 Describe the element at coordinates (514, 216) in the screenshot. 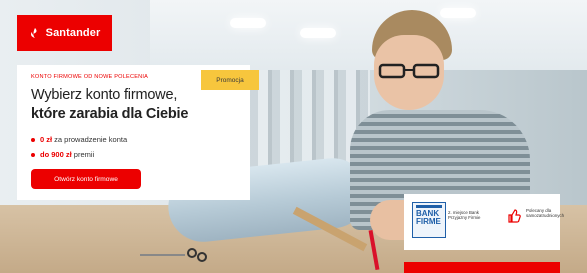

I see `thumbs-up-icon` at that location.